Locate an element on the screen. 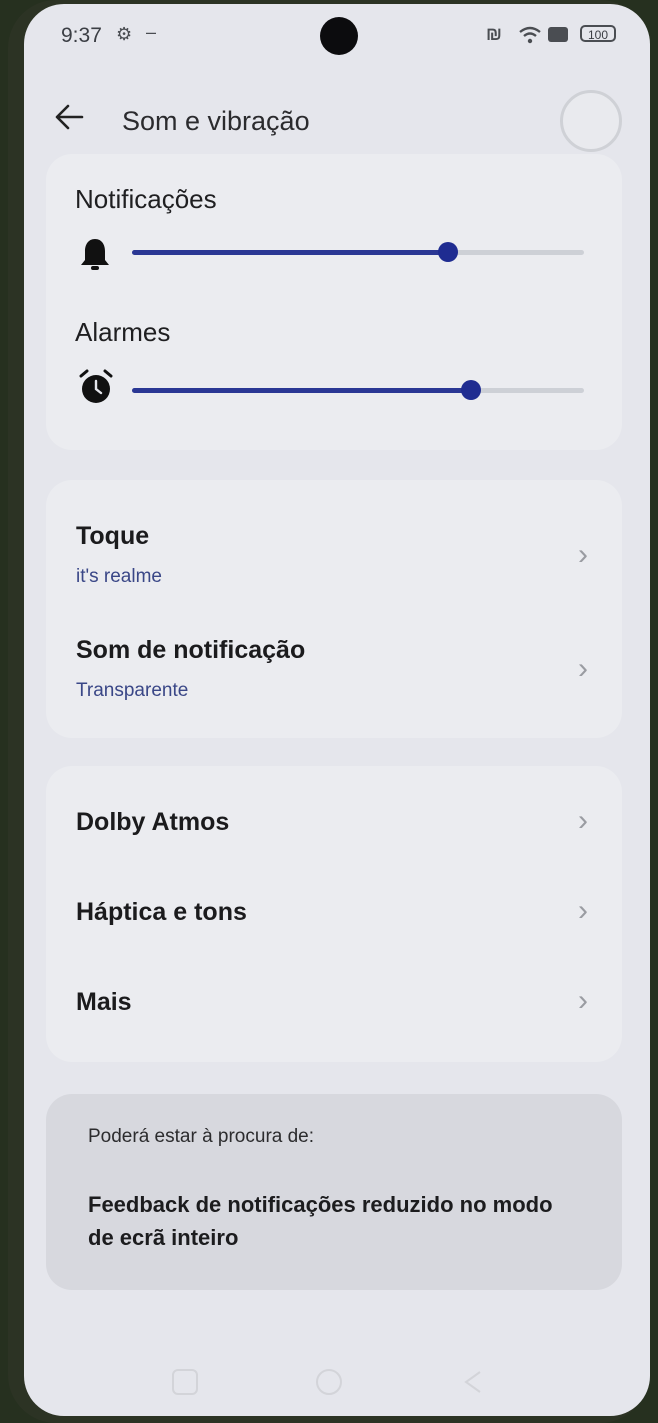 Image resolution: width=658 pixels, height=1423 pixels. dash-status-icon: – is located at coordinates (151, 32).